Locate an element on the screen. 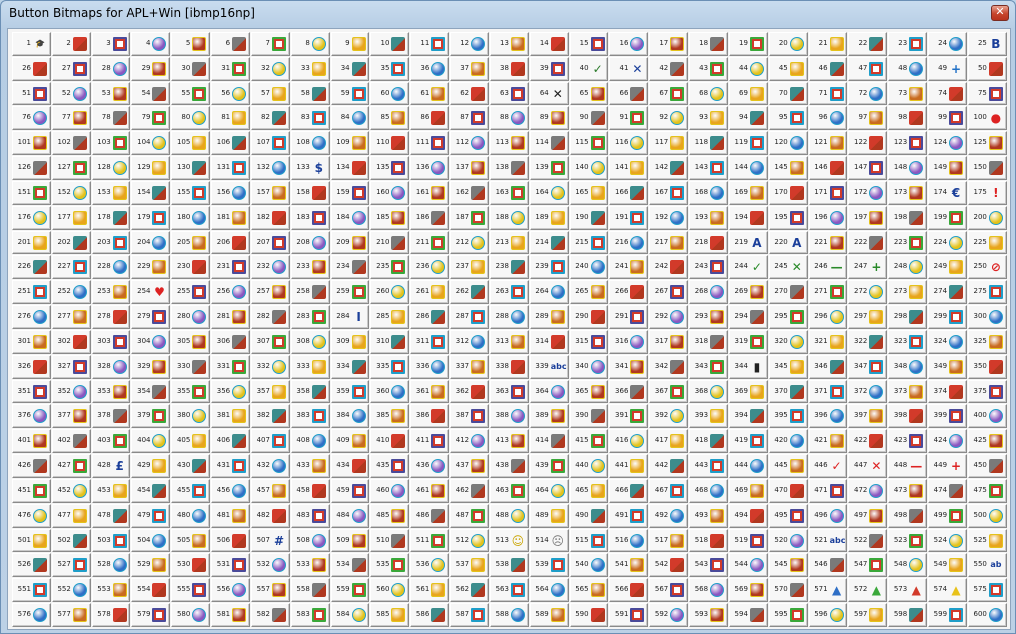  bitmap-button-359: 359 is located at coordinates (350, 391).